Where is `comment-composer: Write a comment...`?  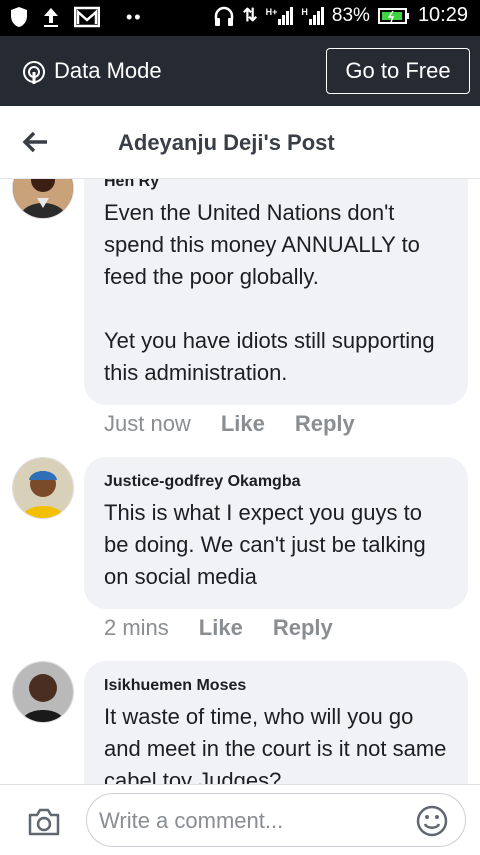 comment-composer: Write a comment... is located at coordinates (240, 819).